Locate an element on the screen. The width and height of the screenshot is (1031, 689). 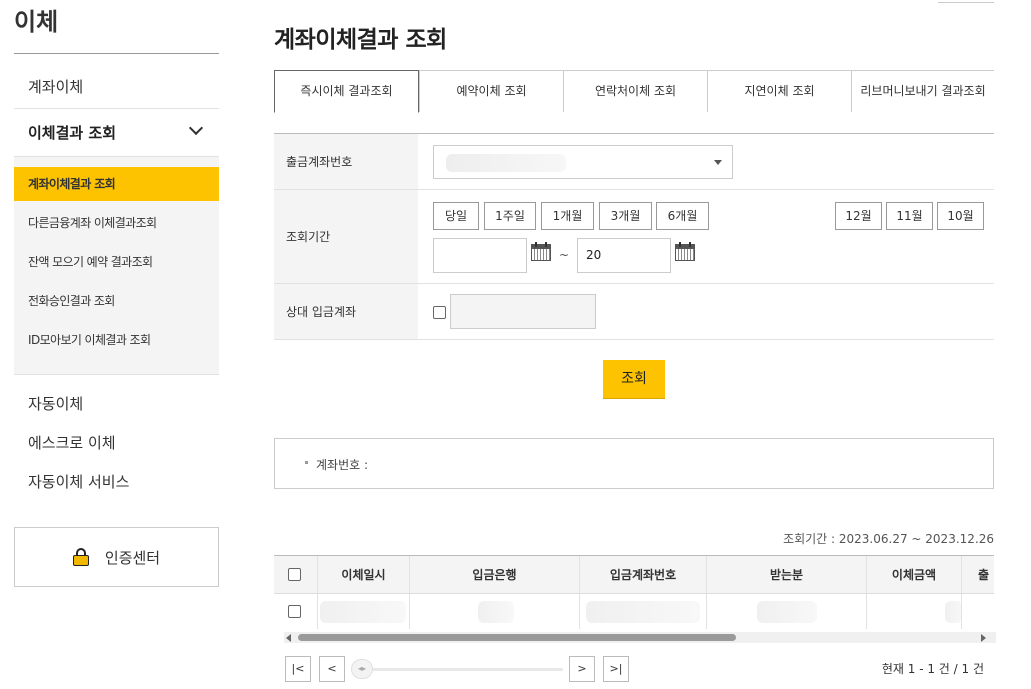
row-check-cell is located at coordinates (296, 611).